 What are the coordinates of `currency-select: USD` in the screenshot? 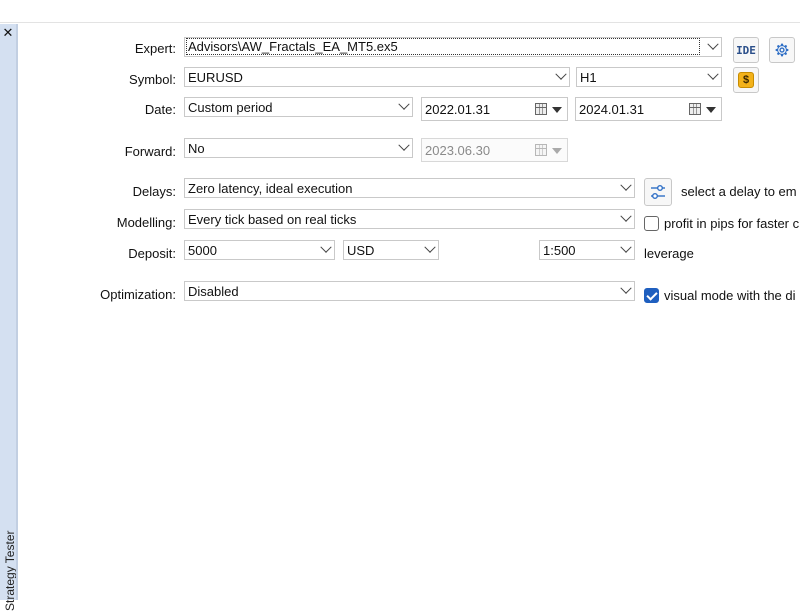 It's located at (391, 250).